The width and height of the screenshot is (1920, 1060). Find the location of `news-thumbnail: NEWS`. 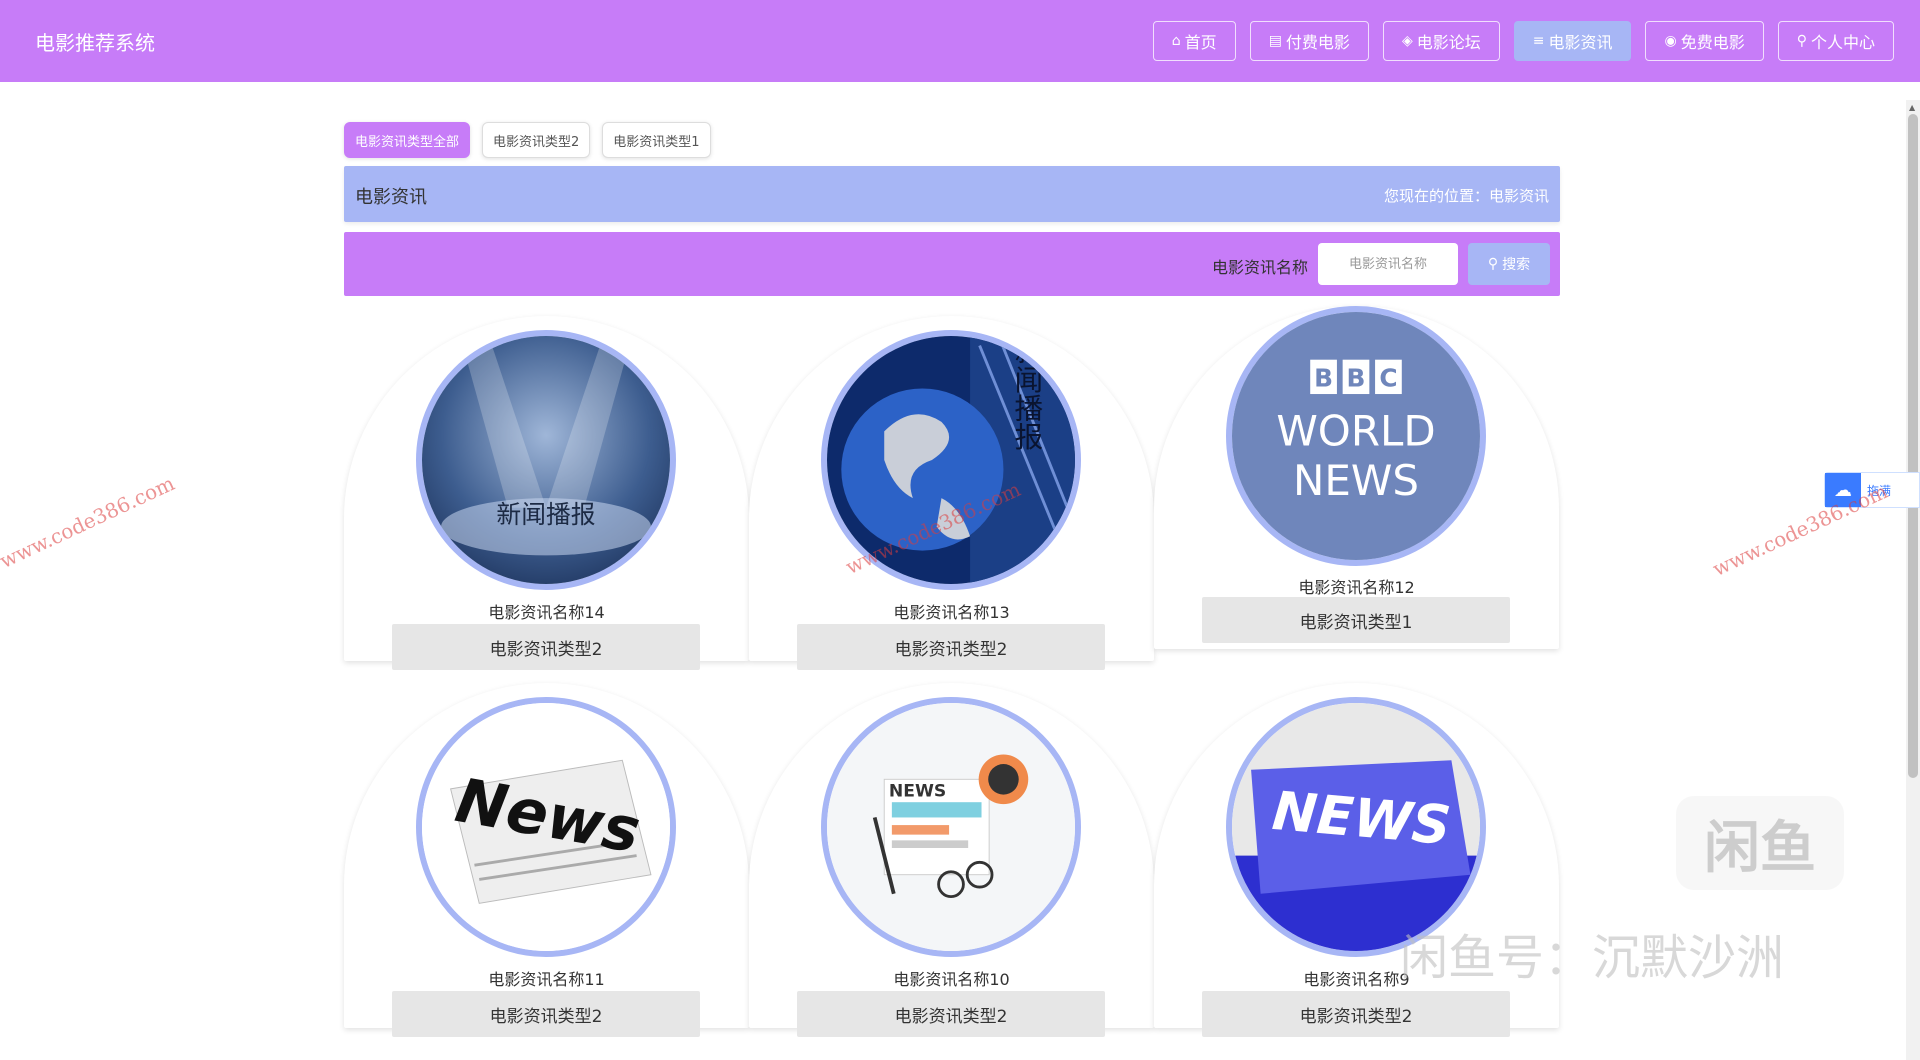

news-thumbnail: NEWS is located at coordinates (951, 827).